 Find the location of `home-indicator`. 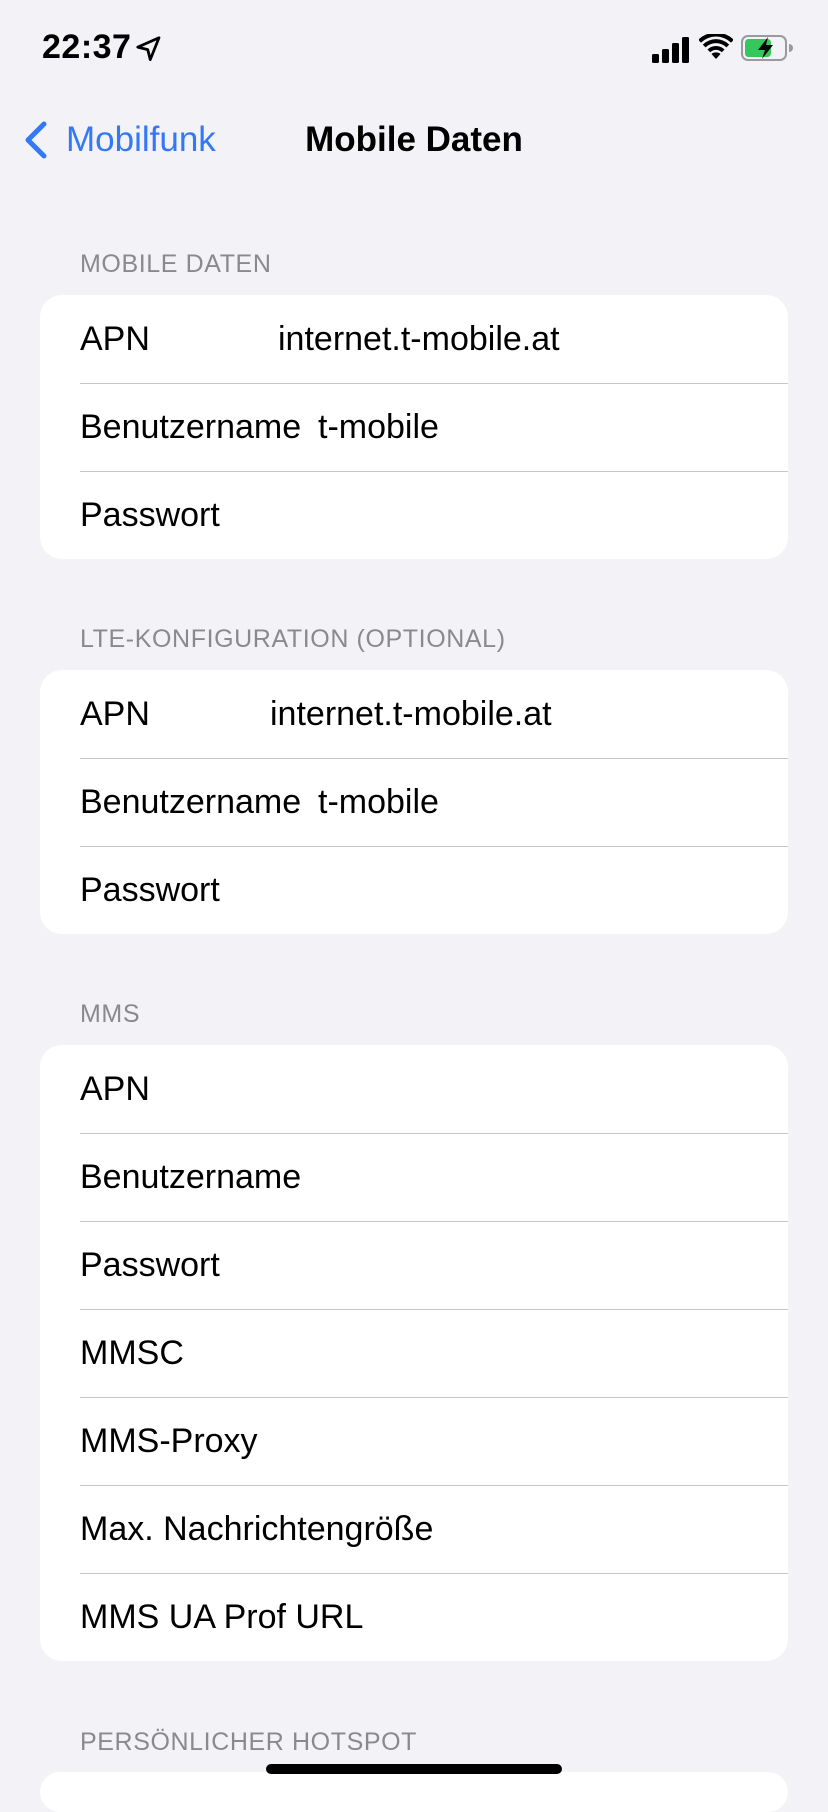

home-indicator is located at coordinates (414, 1769).